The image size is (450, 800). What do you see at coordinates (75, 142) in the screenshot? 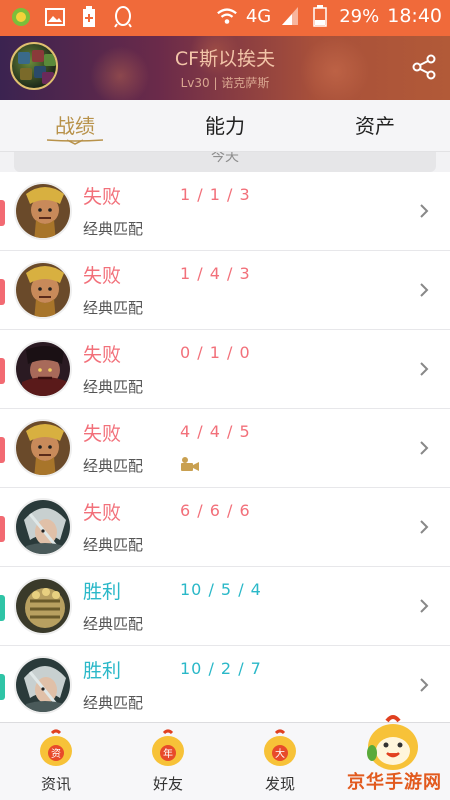
I see `tab-active-indicator` at bounding box center [75, 142].